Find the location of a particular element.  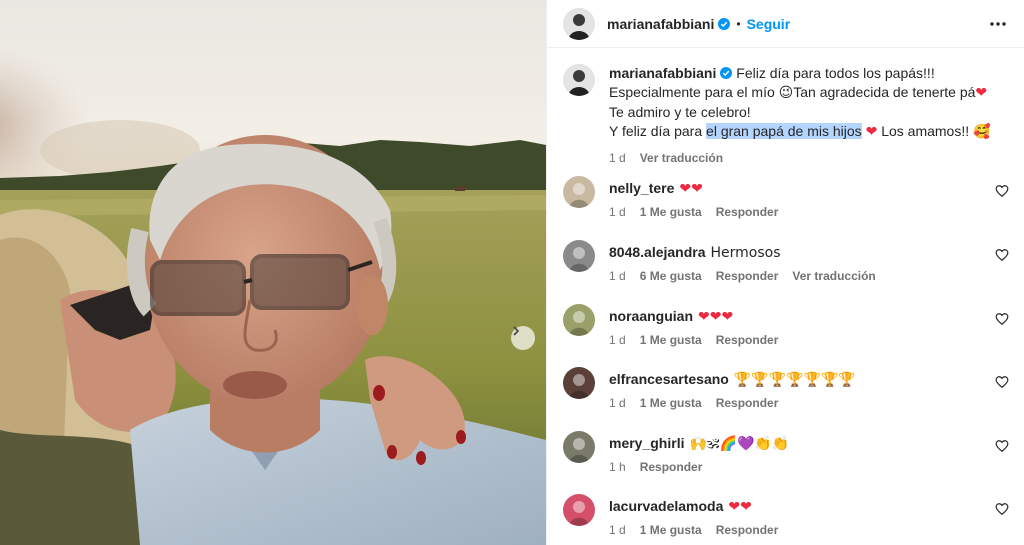

more-options-button is located at coordinates (998, 24).